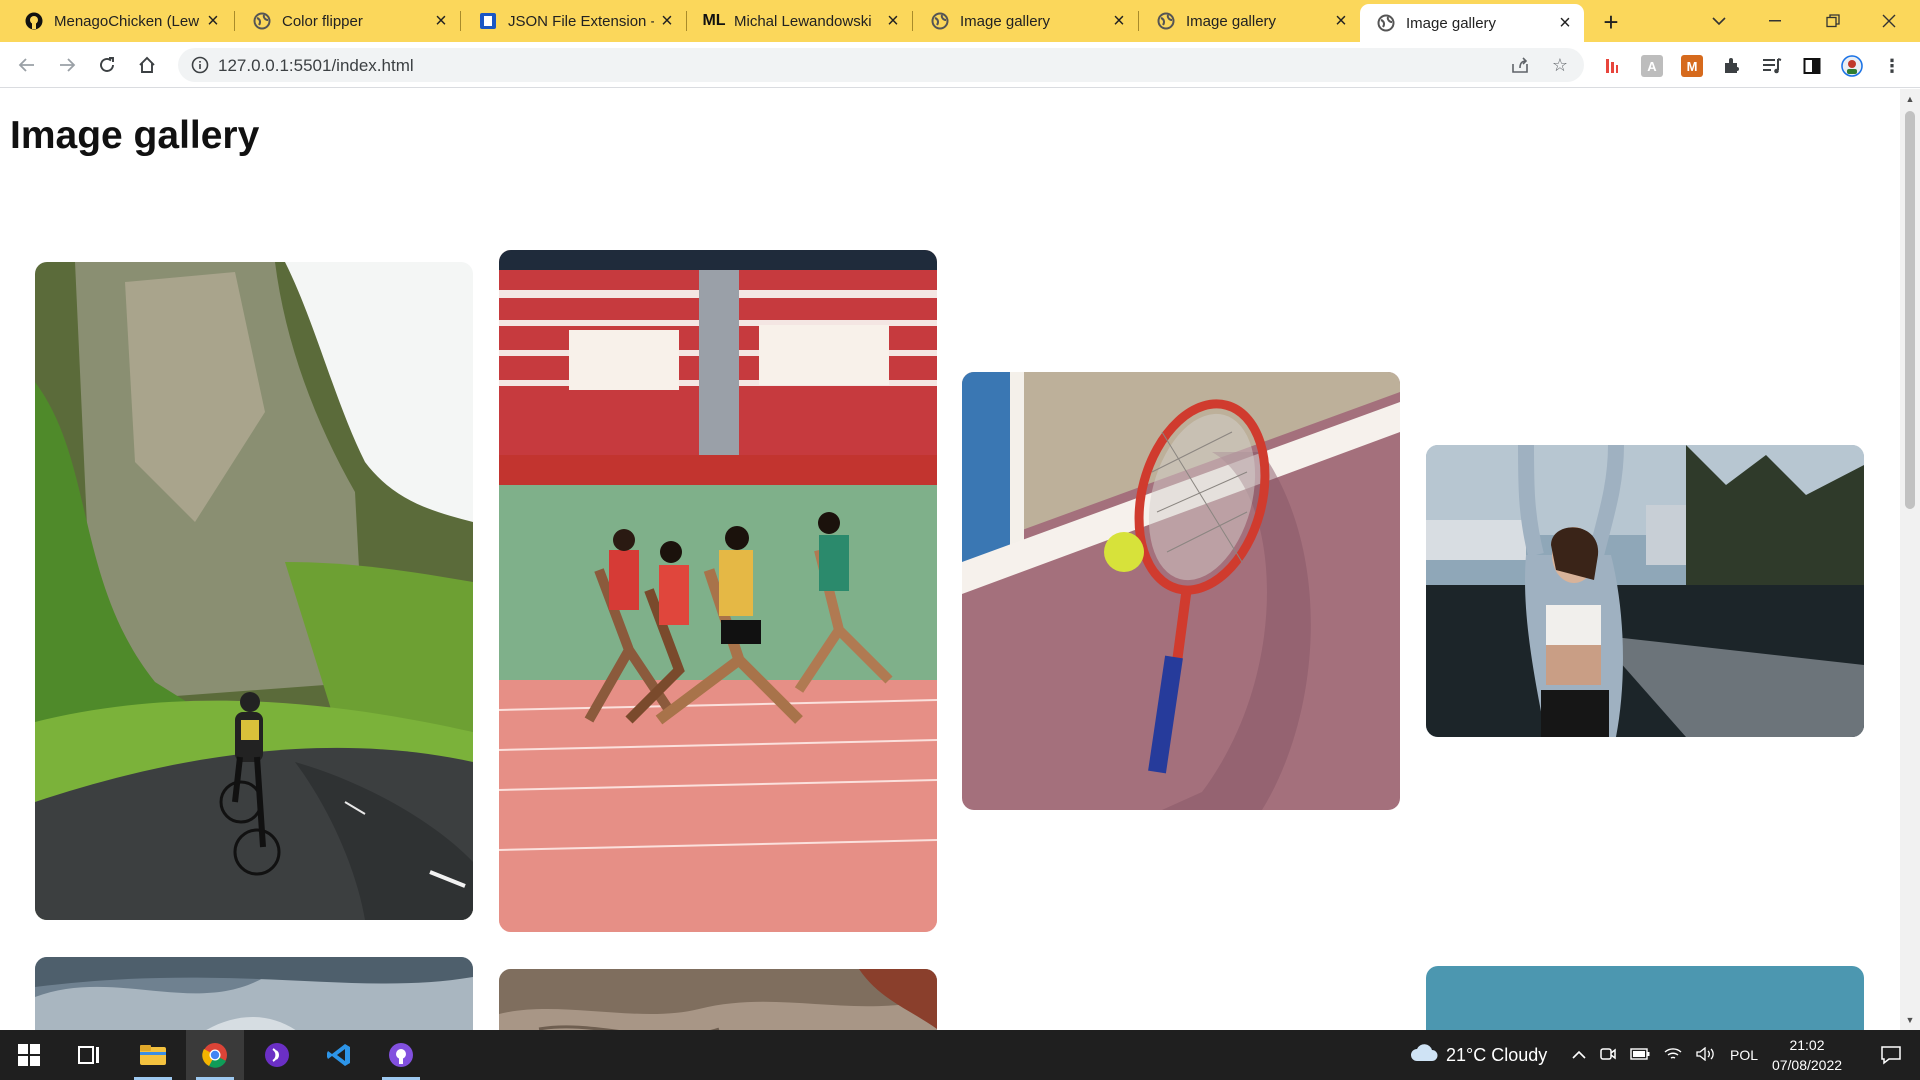 The width and height of the screenshot is (1920, 1080). What do you see at coordinates (718, 999) in the screenshot?
I see `gallery-photo-stone-texture` at bounding box center [718, 999].